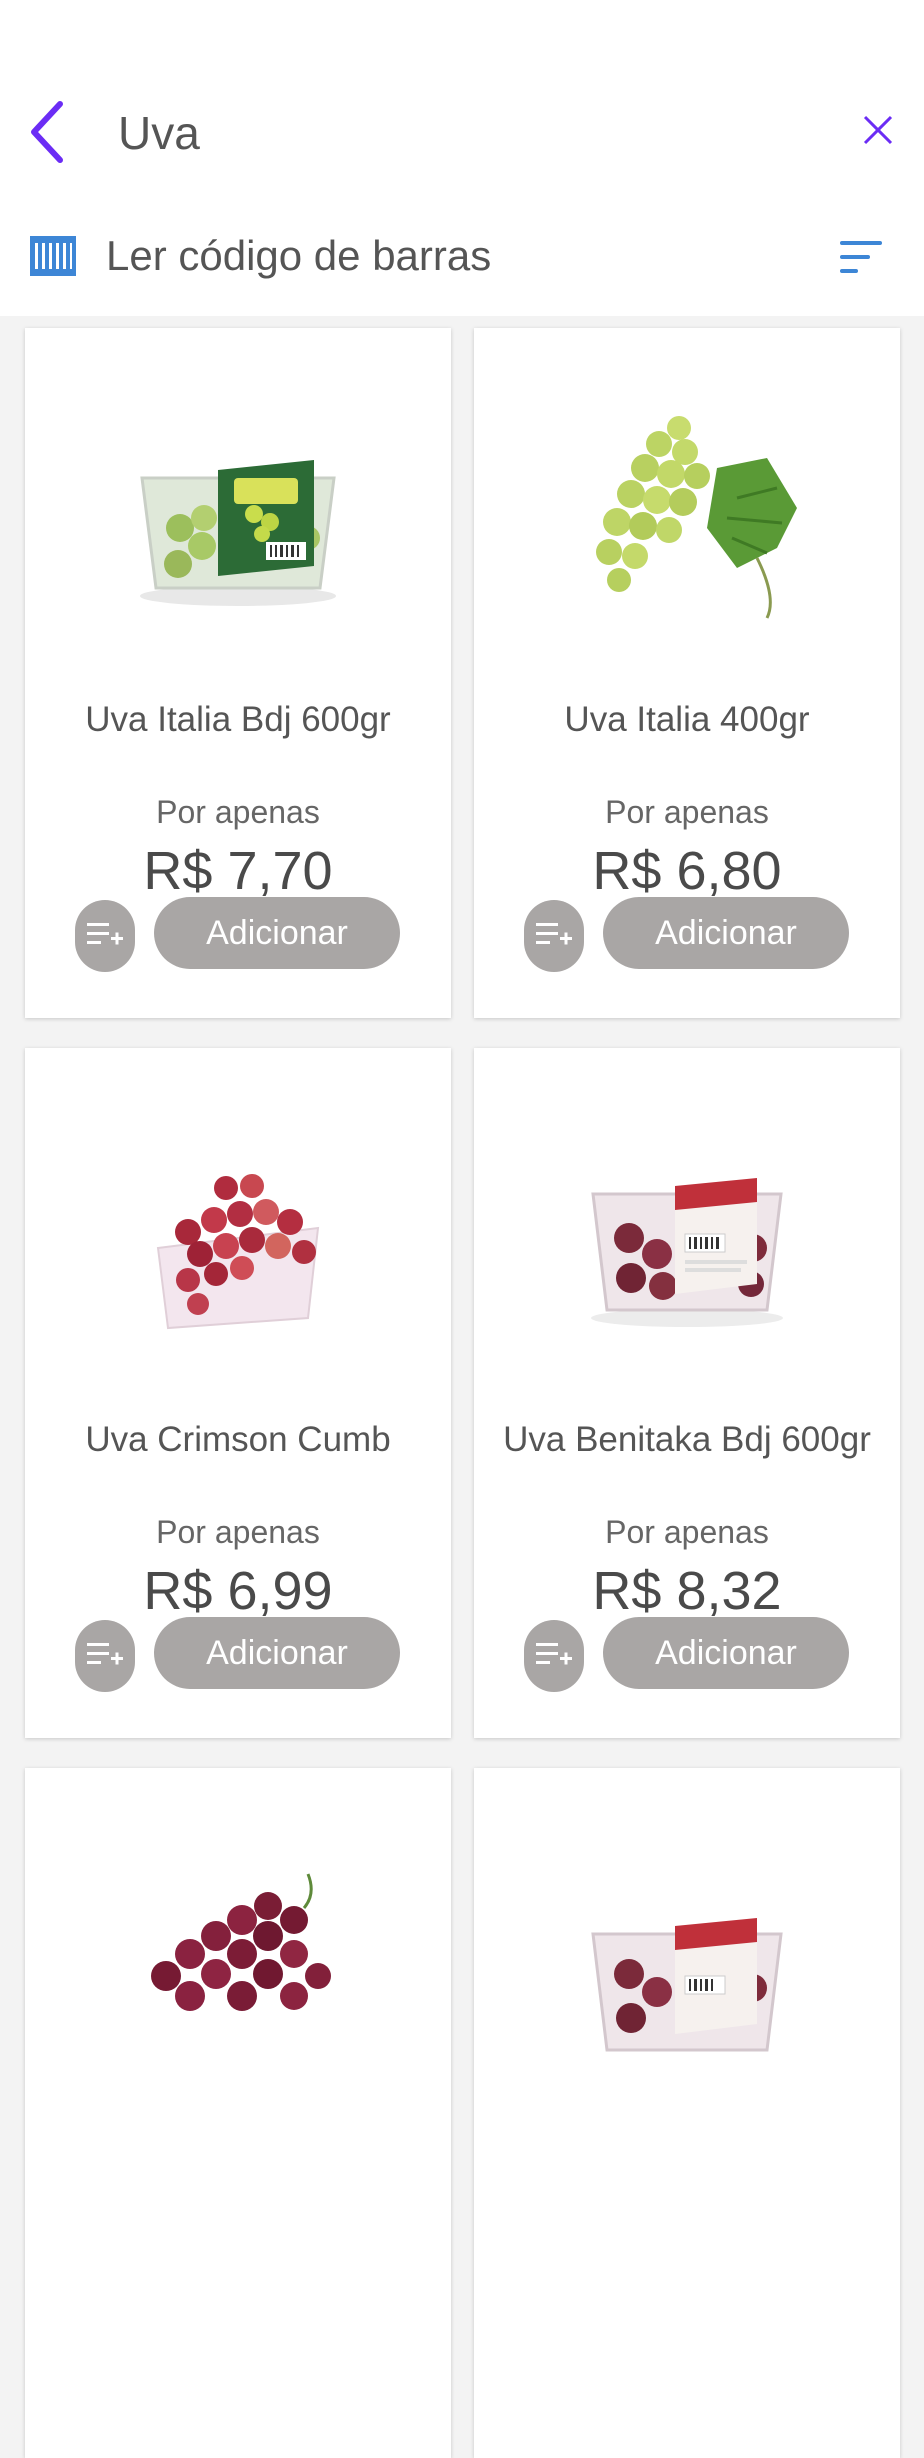 This screenshot has height=2458, width=924. I want to click on clear-search-button, so click(878, 130).